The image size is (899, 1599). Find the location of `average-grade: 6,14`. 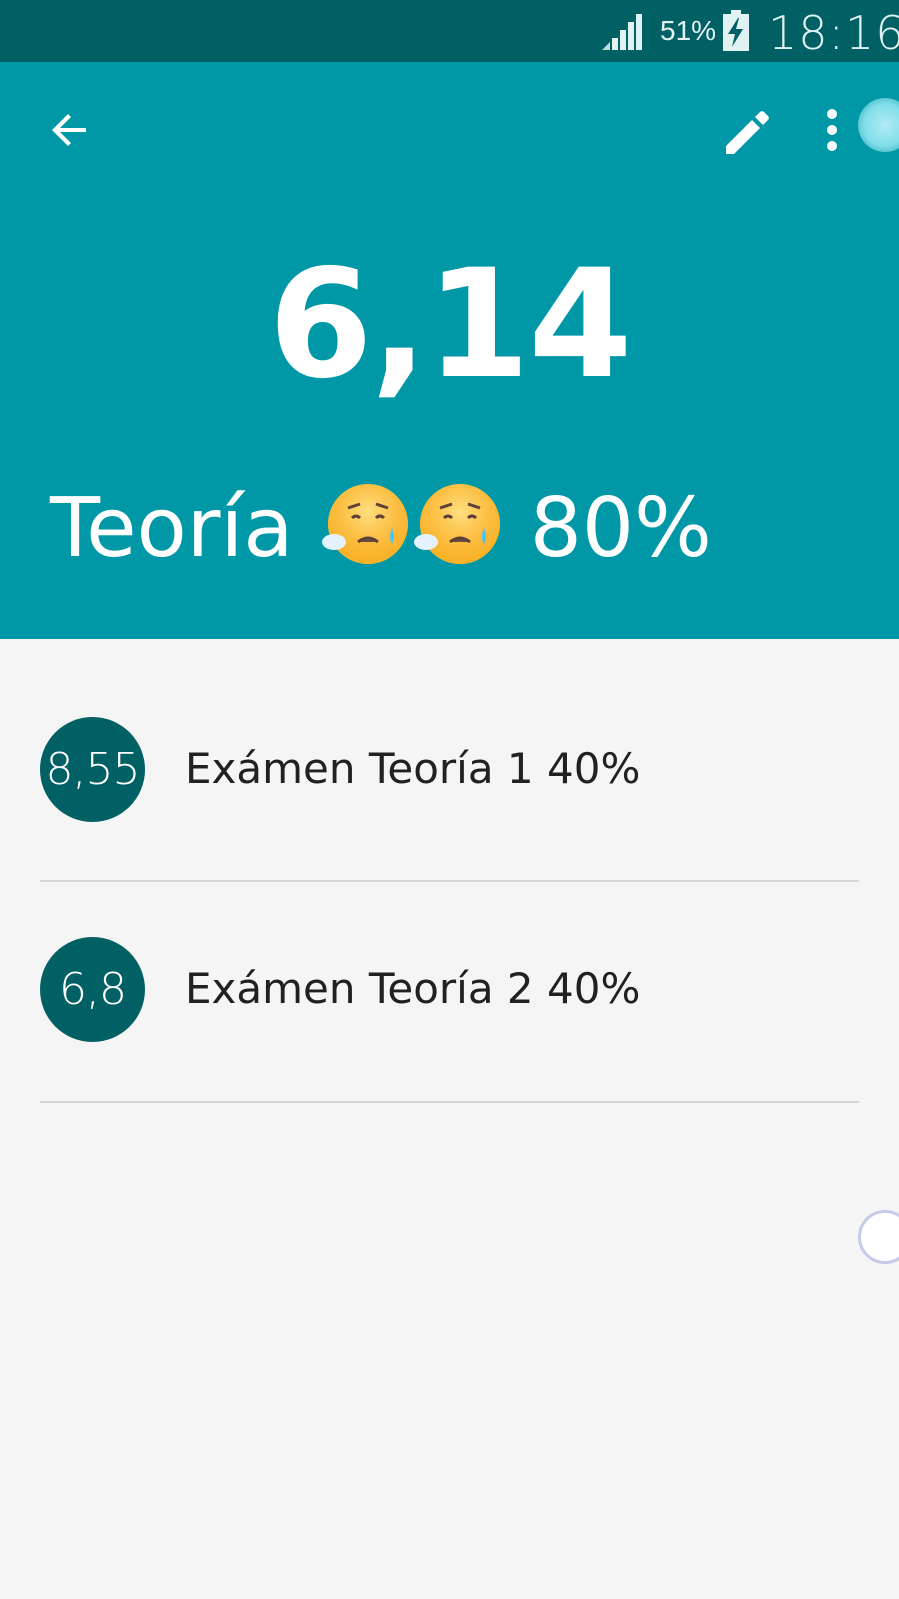

average-grade: 6,14 is located at coordinates (450, 325).